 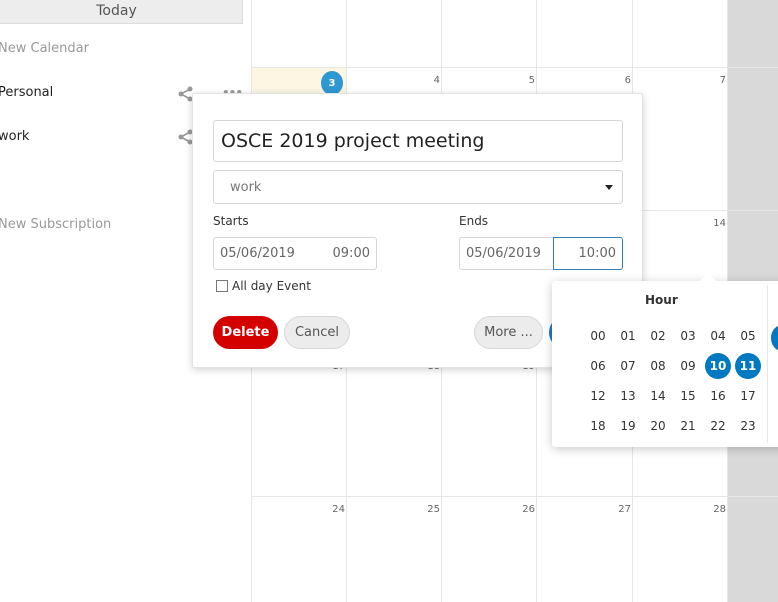 I want to click on day-number: 27, so click(x=616, y=509).